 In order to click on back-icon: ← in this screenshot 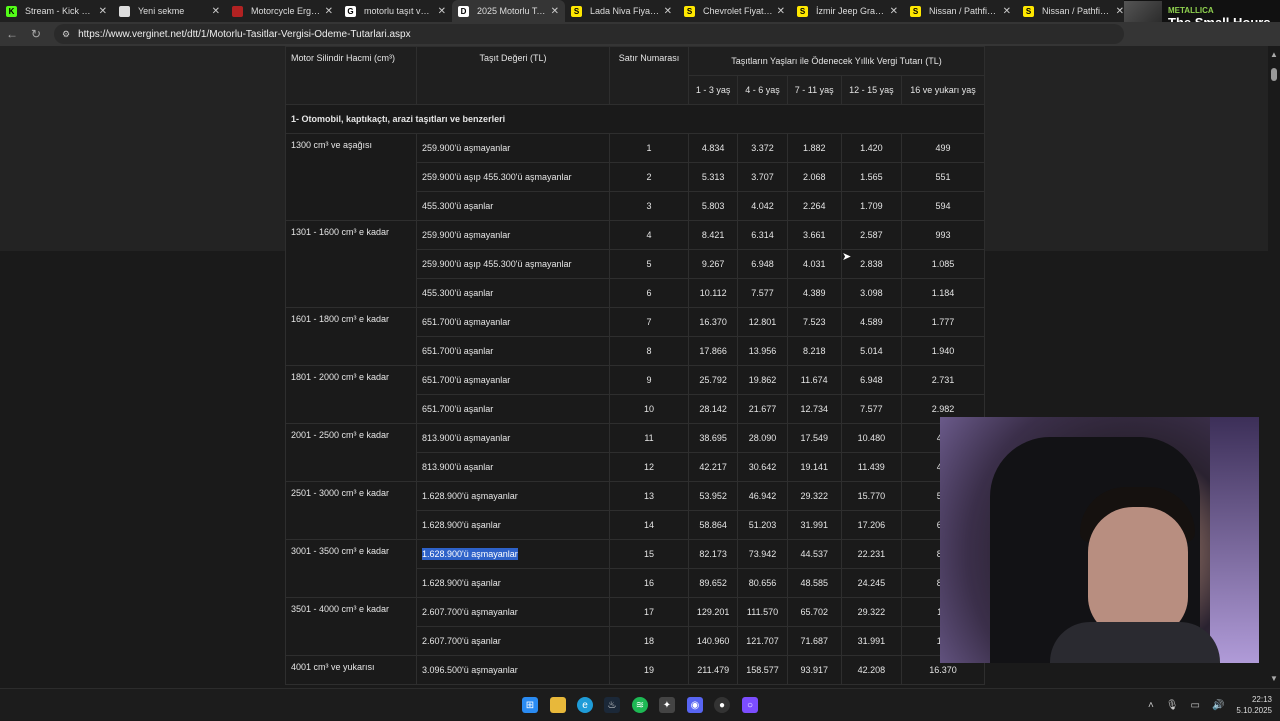, I will do `click(12, 34)`.